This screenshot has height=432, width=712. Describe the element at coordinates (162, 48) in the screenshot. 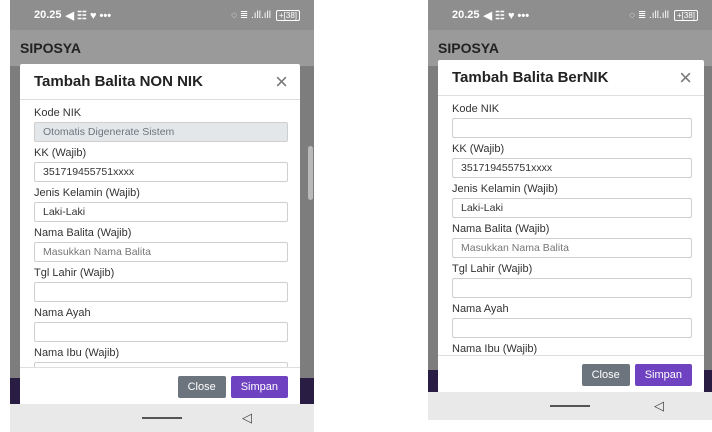

I see `app-bar: SIPOSYA` at that location.